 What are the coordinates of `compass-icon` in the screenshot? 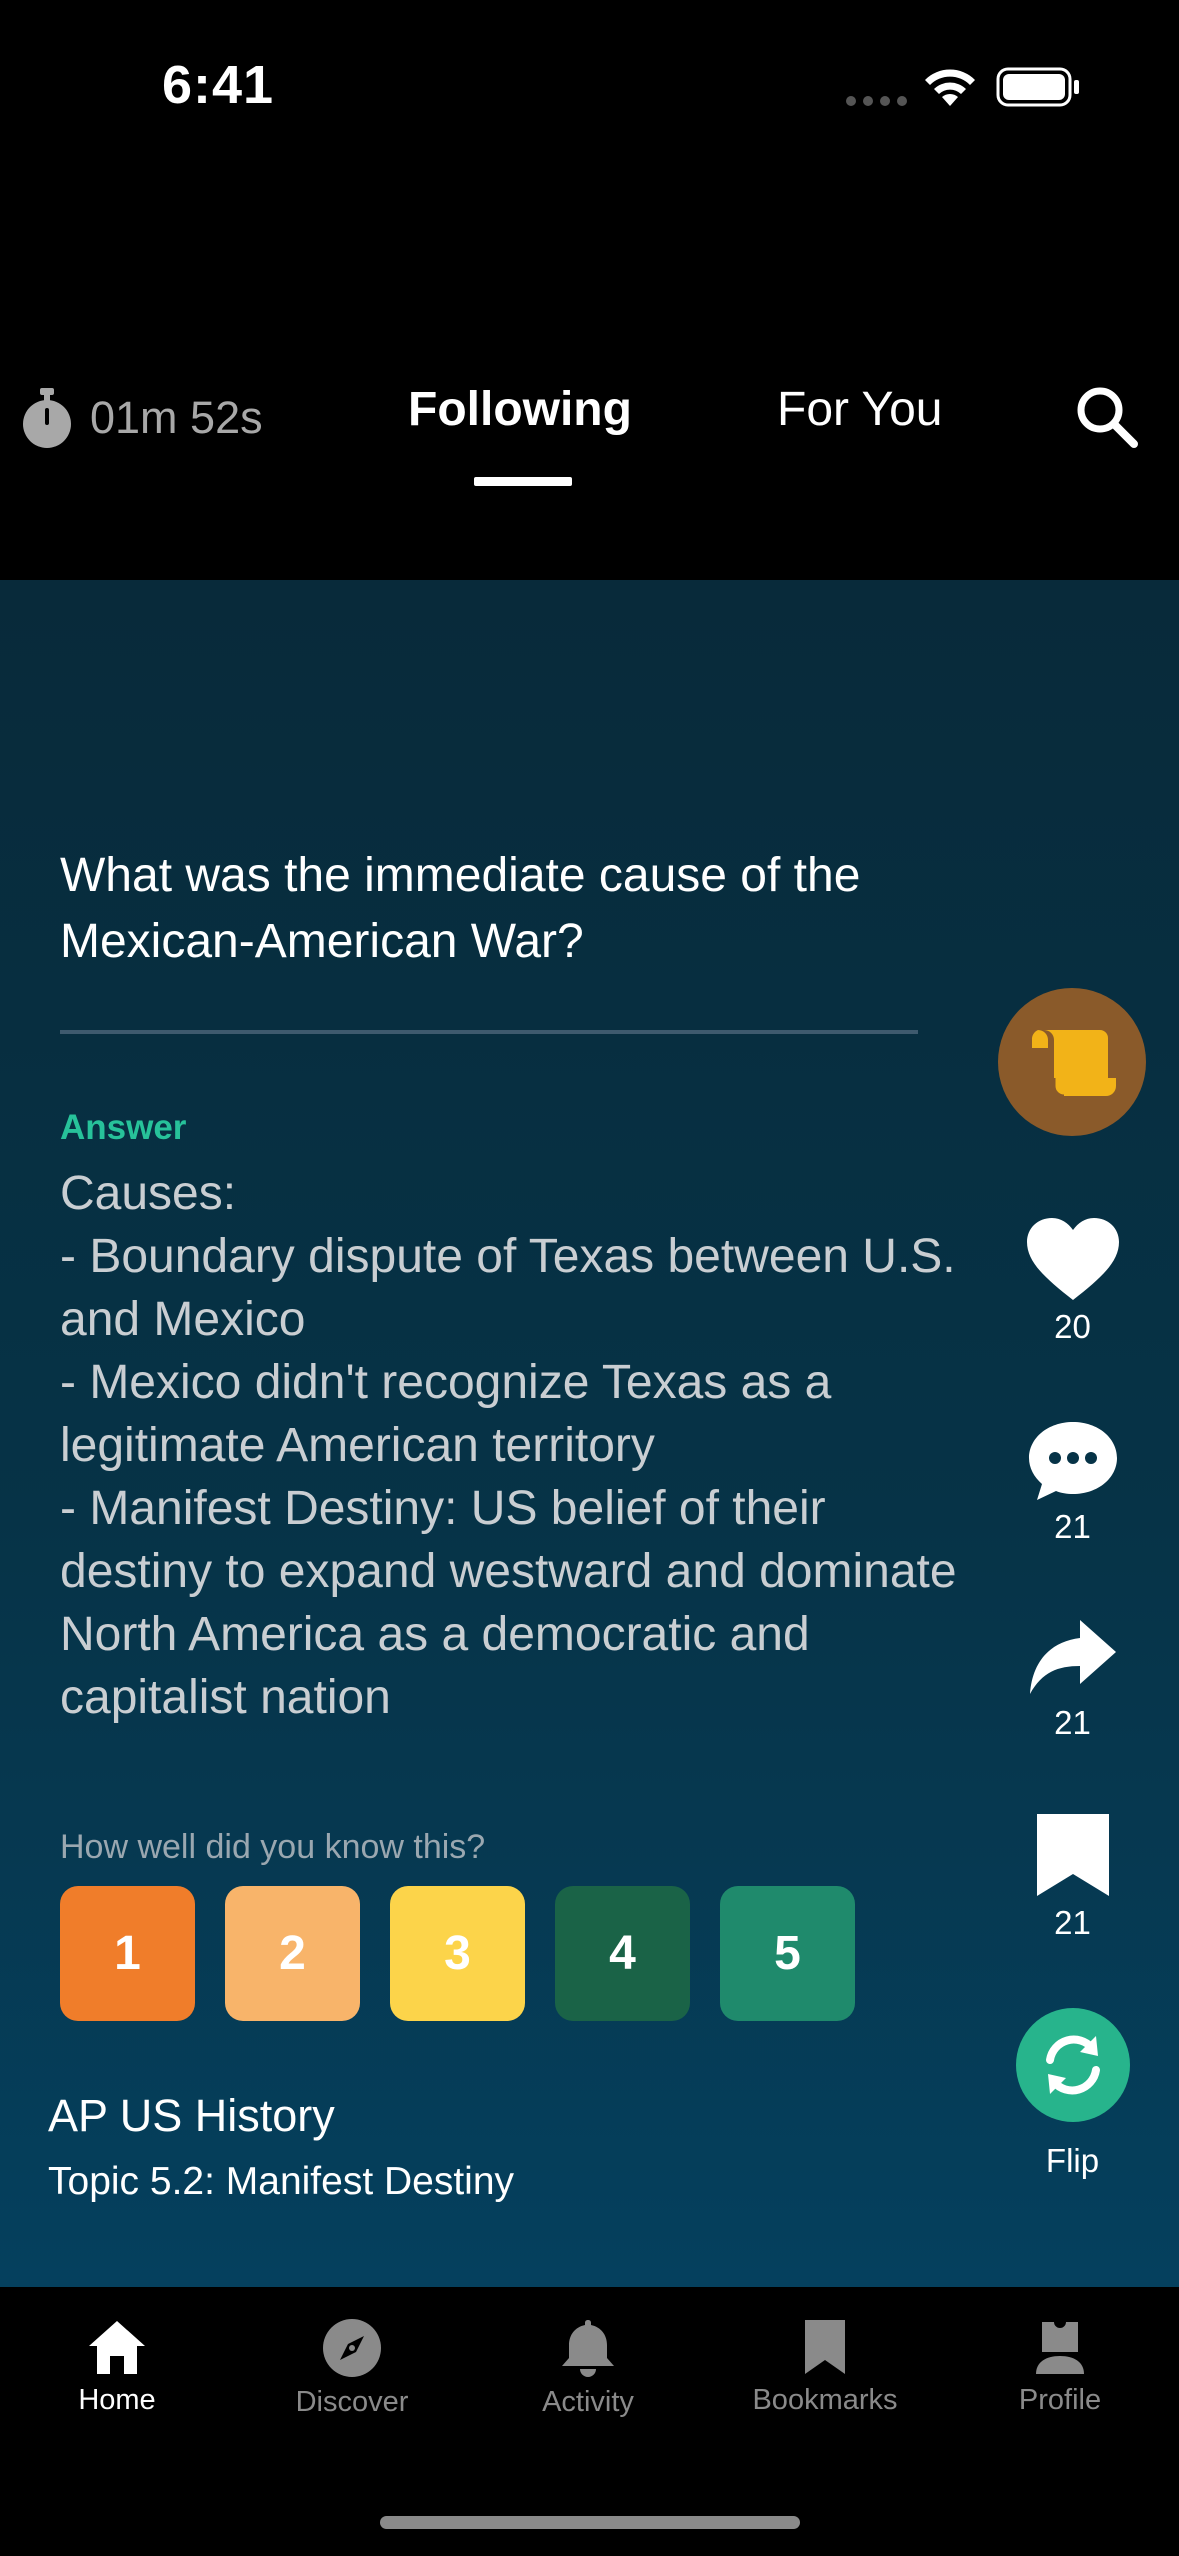 It's located at (352, 2348).